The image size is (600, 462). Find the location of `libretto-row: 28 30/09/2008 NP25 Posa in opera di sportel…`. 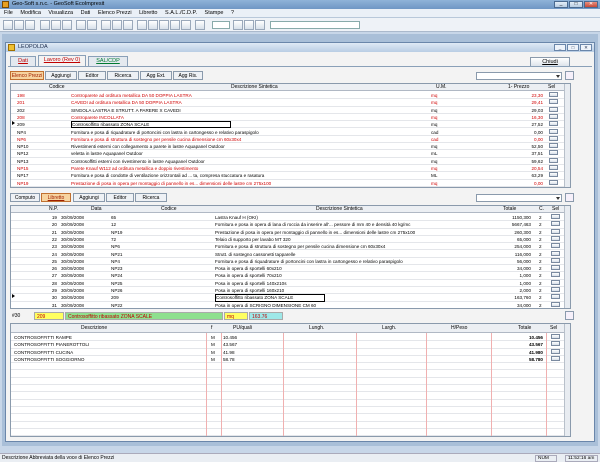

libretto-row: 28 30/09/2008 NP25 Posa in opera di sportel… is located at coordinates (288, 283).